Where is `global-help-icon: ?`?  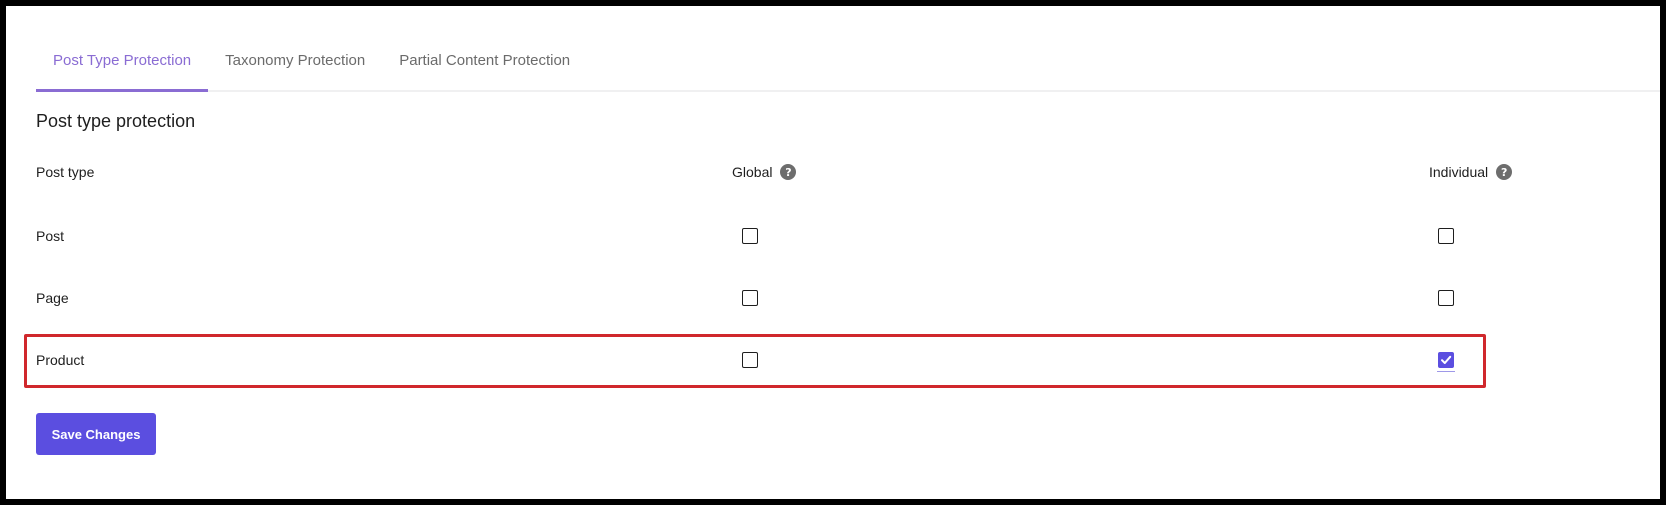 global-help-icon: ? is located at coordinates (788, 172).